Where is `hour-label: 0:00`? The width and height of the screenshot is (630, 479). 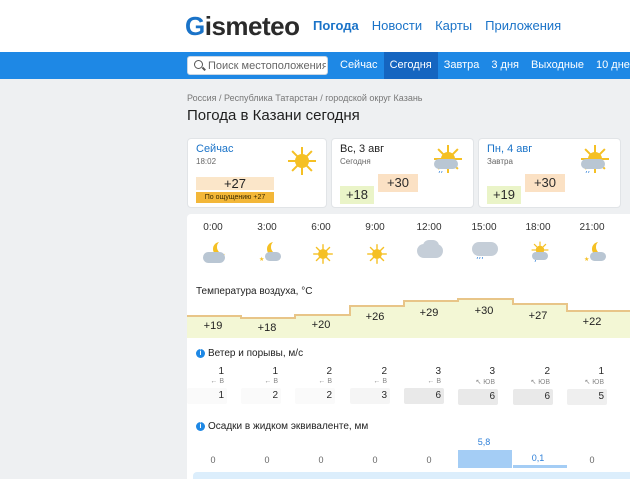
hour-label: 0:00 is located at coordinates (213, 227).